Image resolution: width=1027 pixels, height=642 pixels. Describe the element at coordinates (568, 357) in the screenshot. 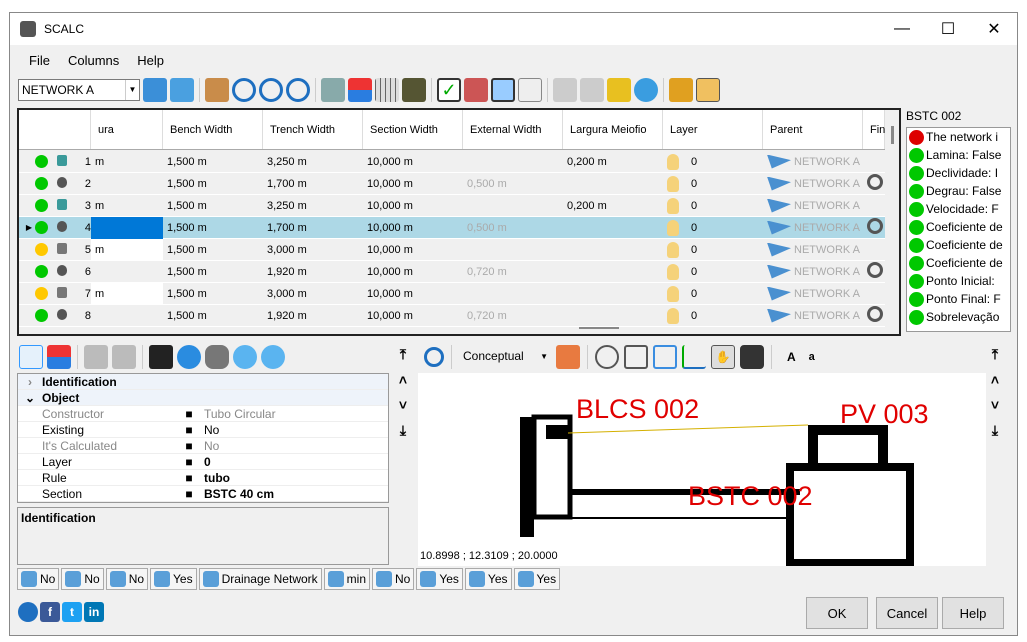

I see `paint-icon` at that location.